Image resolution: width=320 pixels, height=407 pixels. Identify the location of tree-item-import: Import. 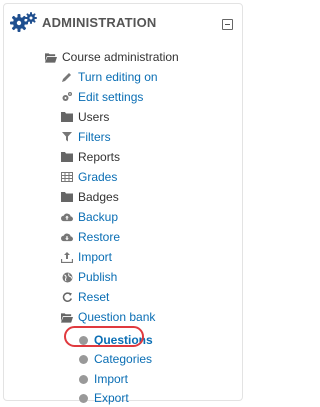
(86, 257).